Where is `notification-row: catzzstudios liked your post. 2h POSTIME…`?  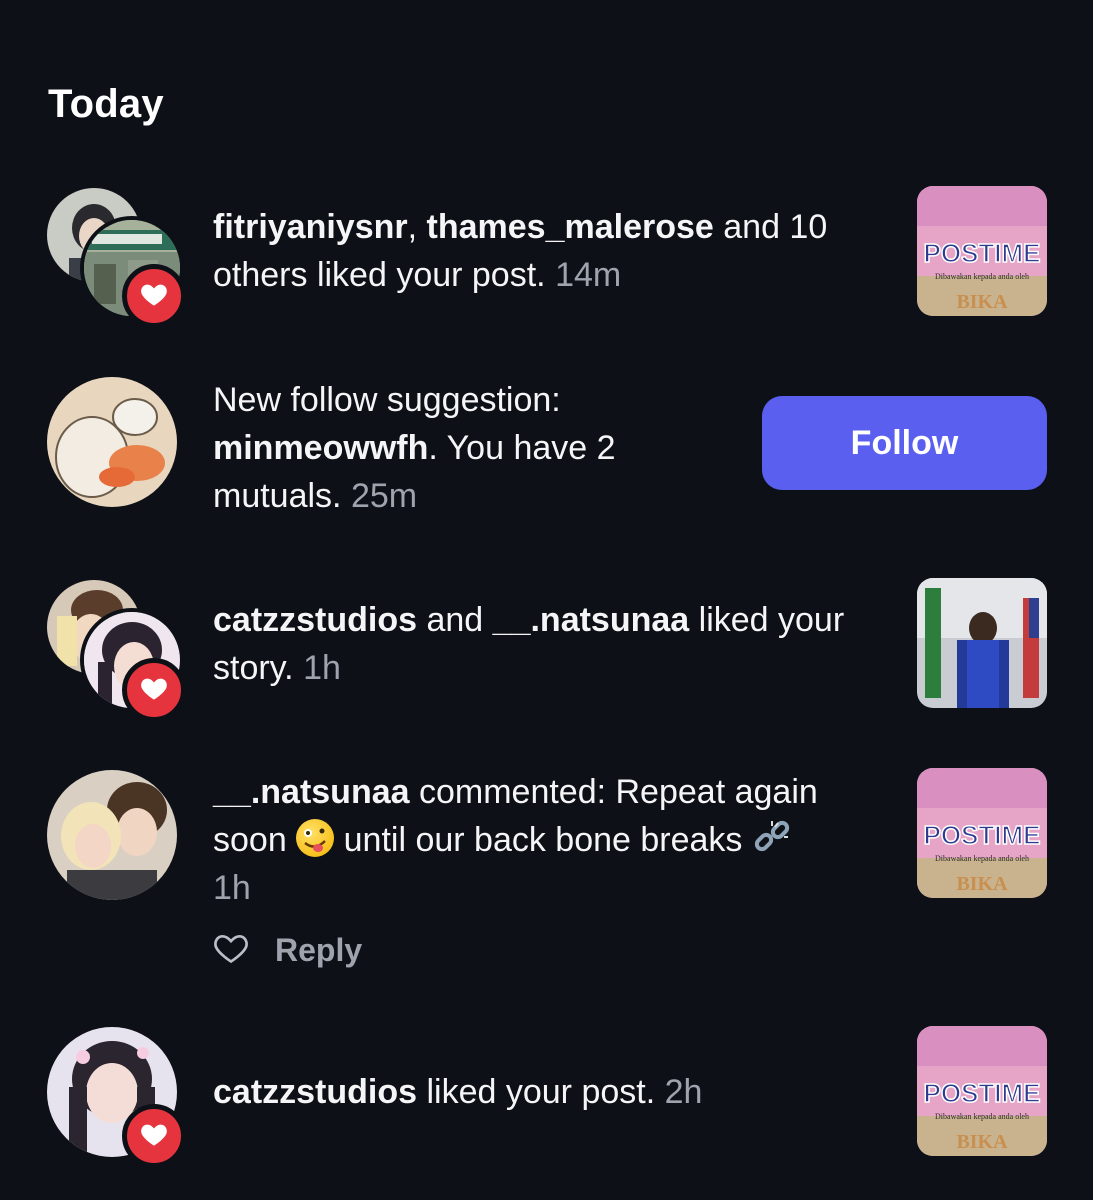
notification-row: catzzstudios liked your post. 2h POSTIME… is located at coordinates (546, 1097).